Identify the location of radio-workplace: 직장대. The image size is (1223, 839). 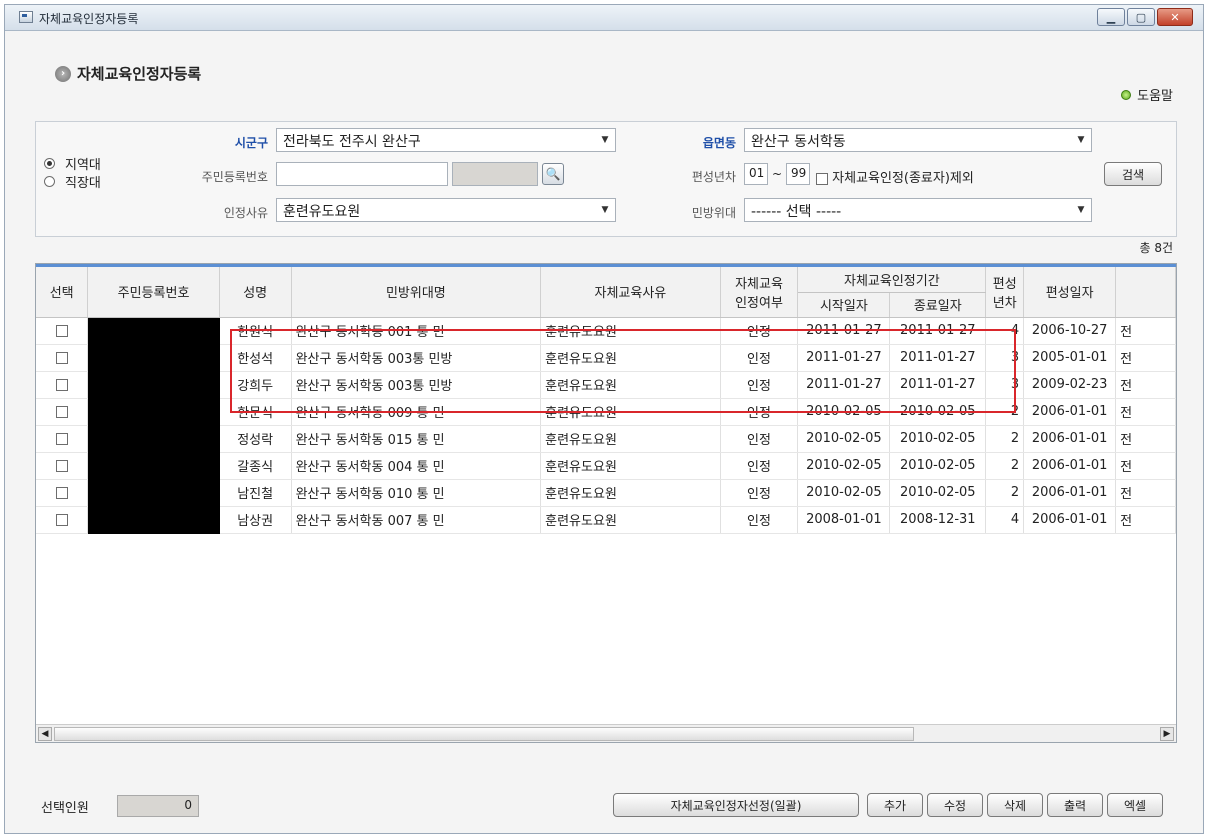
(72, 181).